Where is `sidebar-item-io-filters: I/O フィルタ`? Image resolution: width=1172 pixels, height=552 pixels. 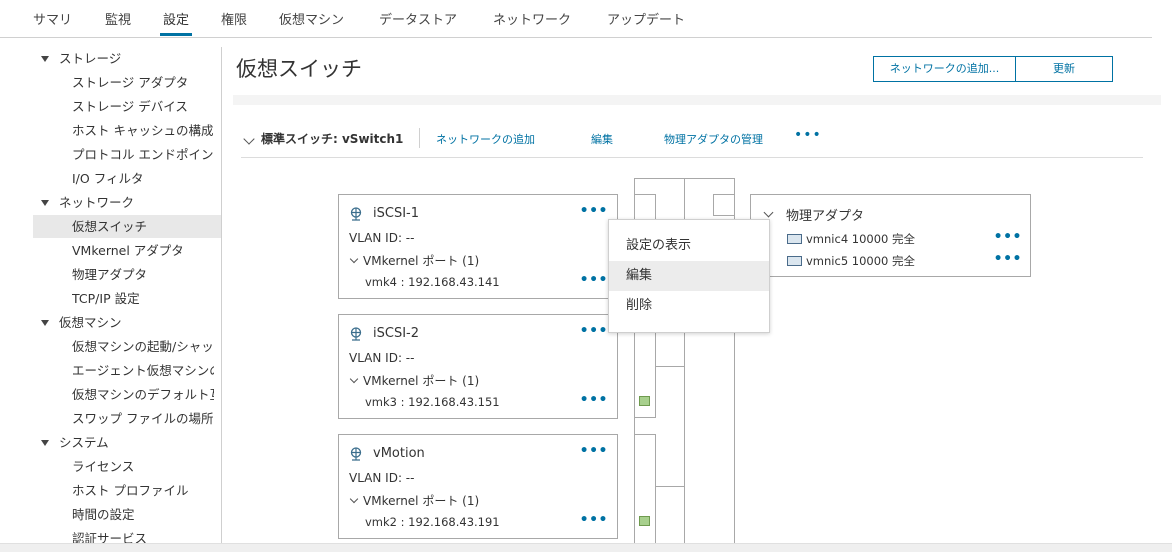
sidebar-item-io-filters: I/O フィルタ is located at coordinates (127, 178).